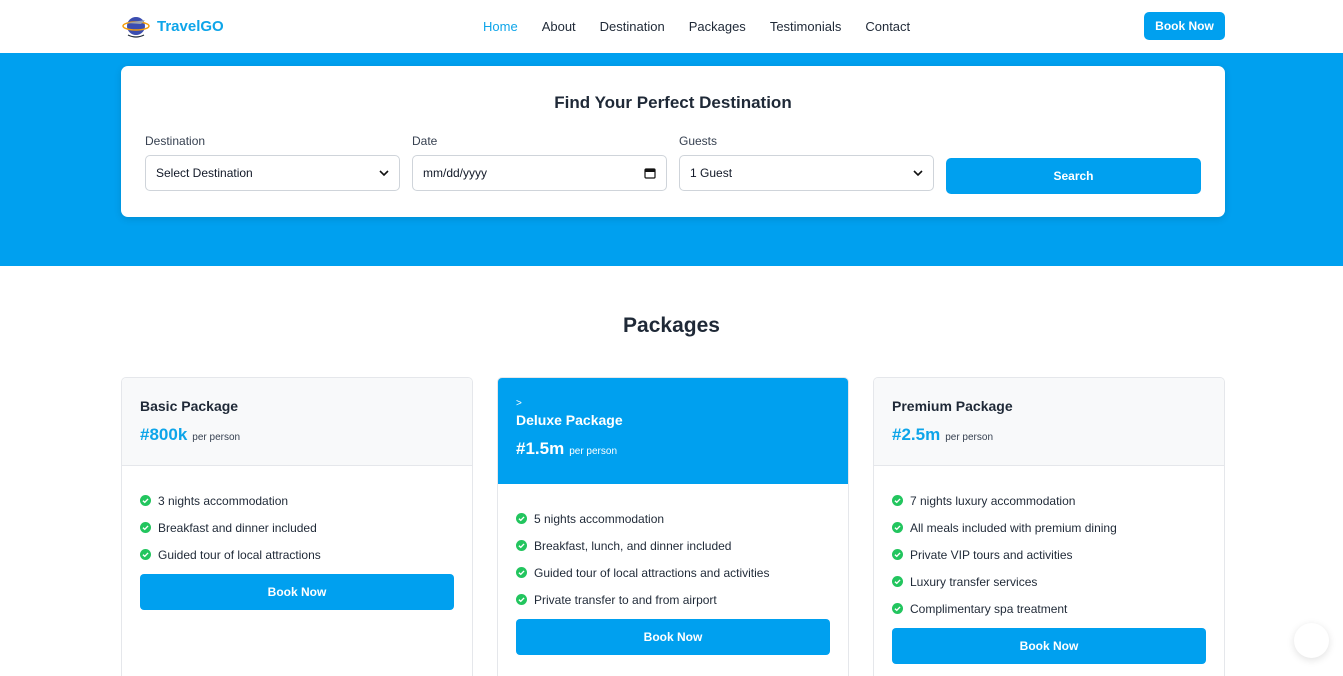  Describe the element at coordinates (673, 102) in the screenshot. I see `search-title: Find Your Perfect Destination` at that location.